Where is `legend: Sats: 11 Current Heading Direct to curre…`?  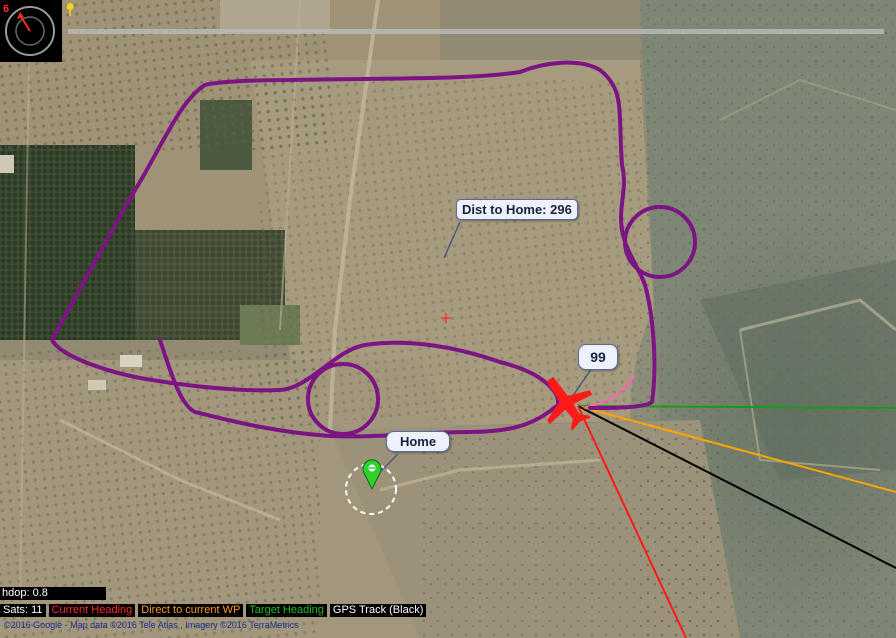
legend: Sats: 11 Current Heading Direct to curre… is located at coordinates (213, 610).